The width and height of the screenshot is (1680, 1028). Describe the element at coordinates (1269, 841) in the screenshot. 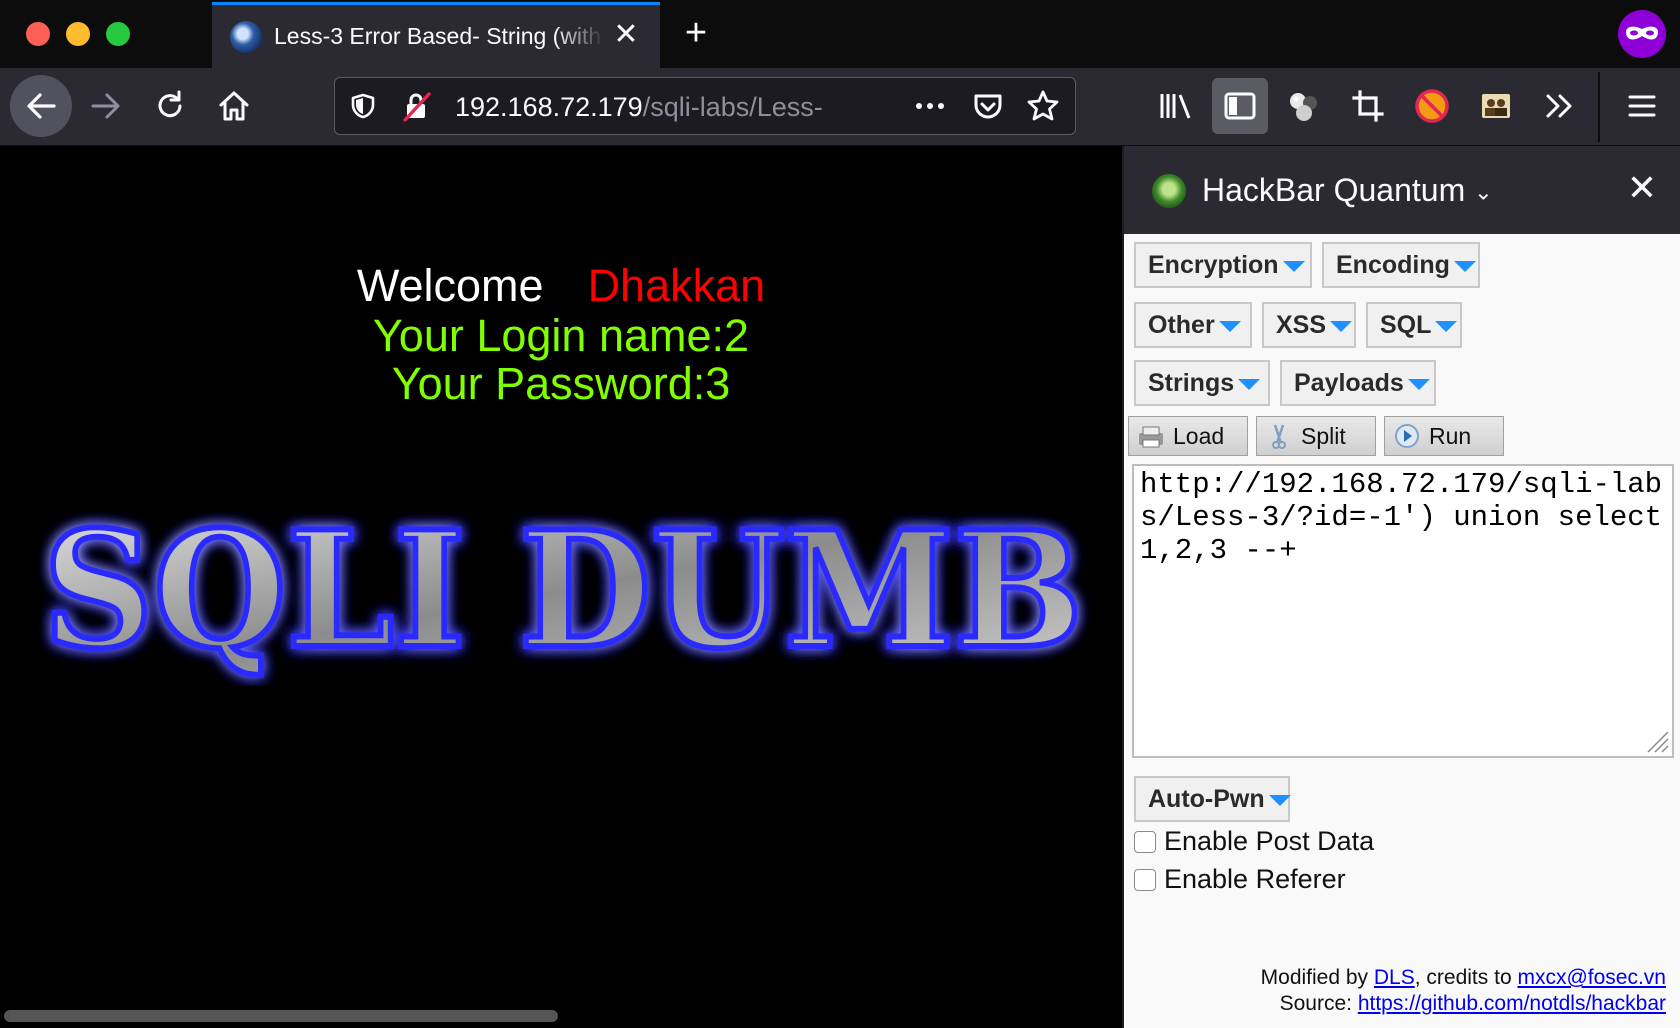

I see `enable-post-label: Enable Post Data` at that location.